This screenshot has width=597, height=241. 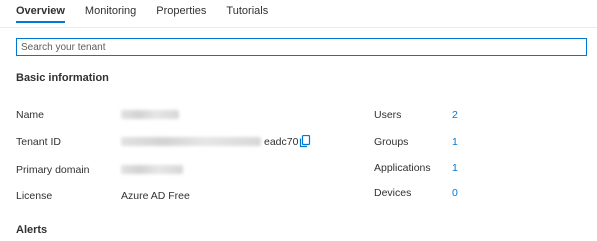 I want to click on redacted-primary-domain, so click(x=152, y=169).